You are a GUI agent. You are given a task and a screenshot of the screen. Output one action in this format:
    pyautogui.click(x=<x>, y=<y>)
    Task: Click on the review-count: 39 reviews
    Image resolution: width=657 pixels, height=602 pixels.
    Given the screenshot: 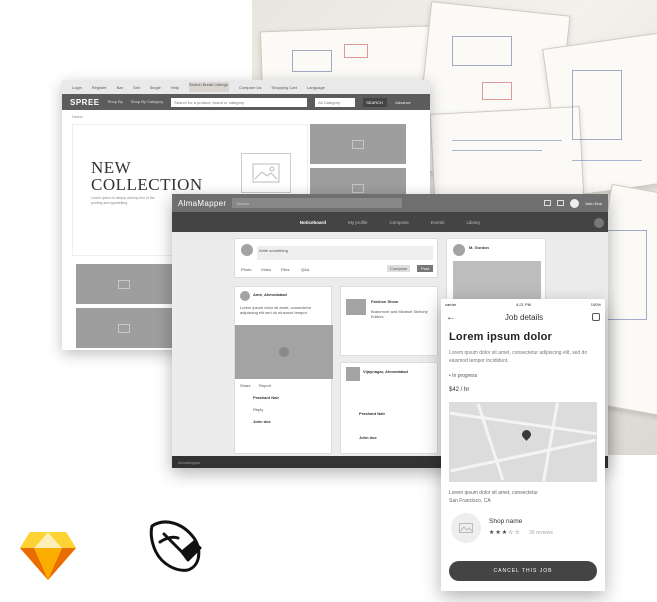 What is the action you would take?
    pyautogui.click(x=541, y=533)
    